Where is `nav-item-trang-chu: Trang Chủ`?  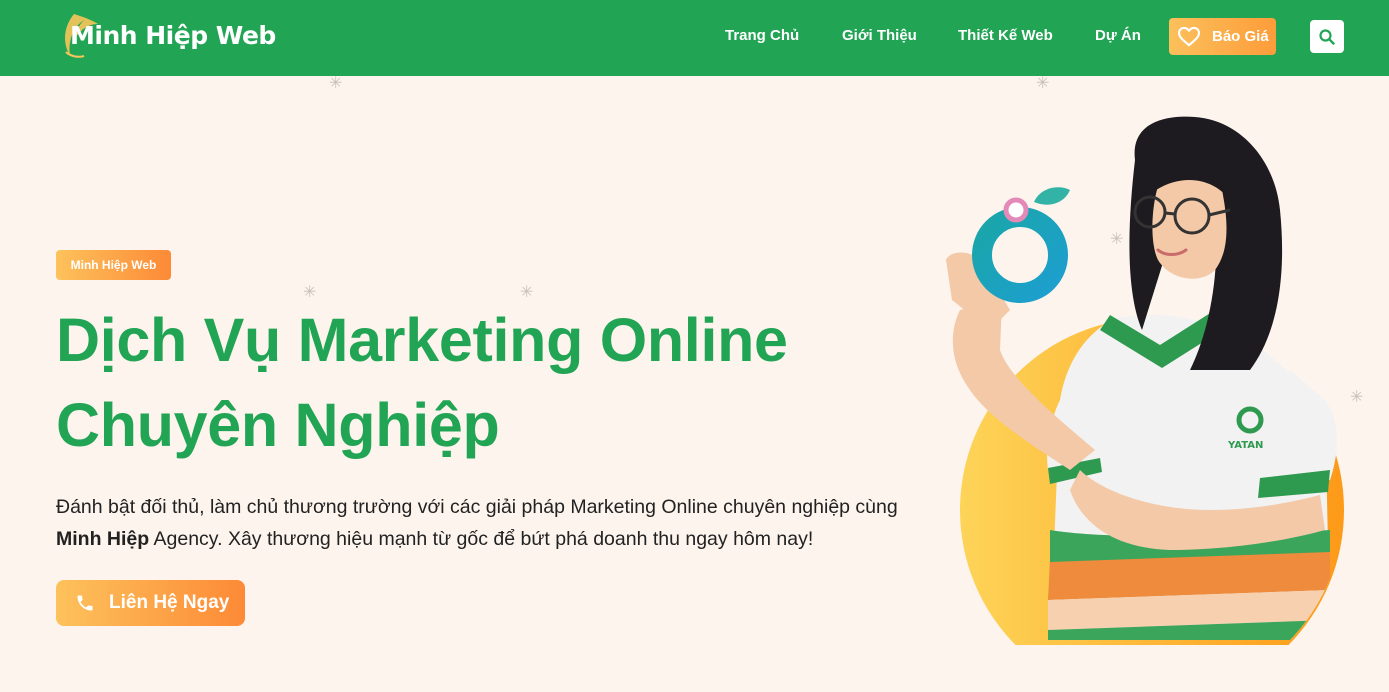
nav-item-trang-chu: Trang Chủ is located at coordinates (762, 35).